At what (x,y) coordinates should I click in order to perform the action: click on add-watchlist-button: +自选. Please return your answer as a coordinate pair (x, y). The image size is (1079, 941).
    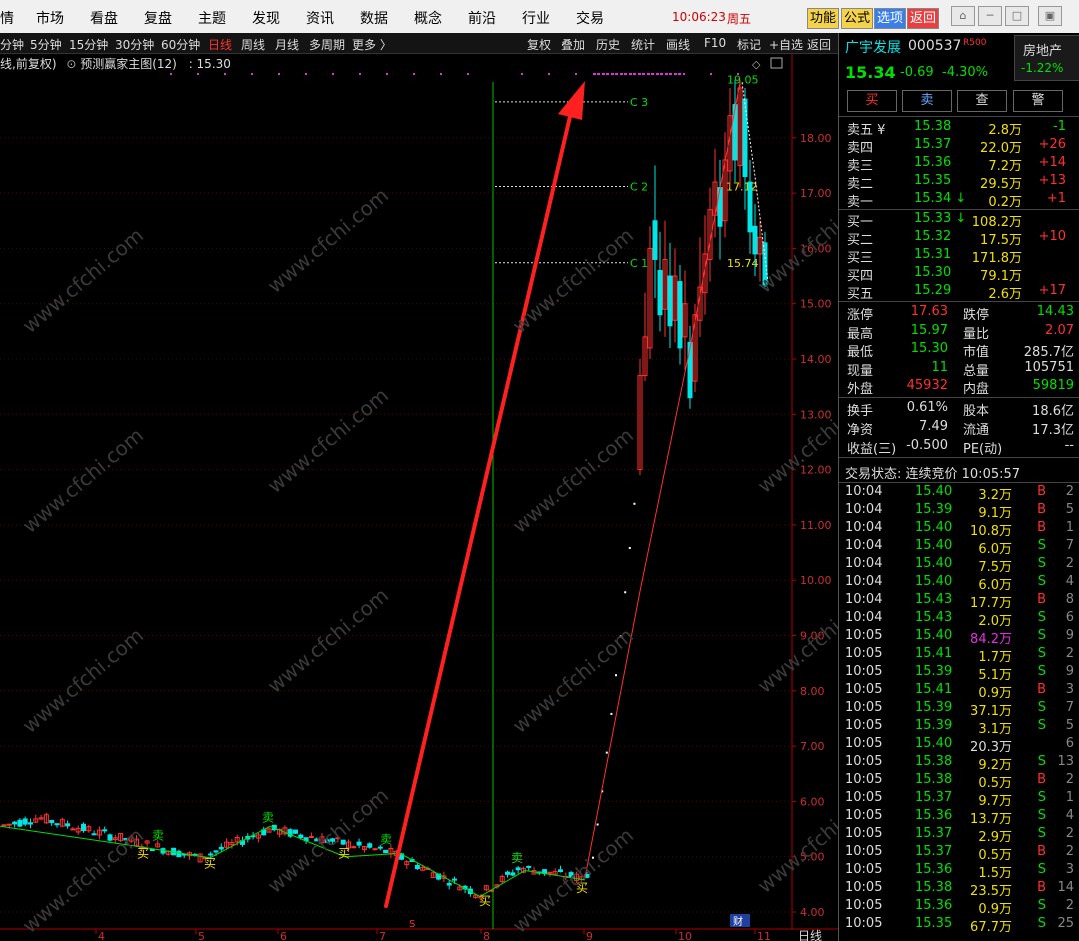
    Looking at the image, I should click on (786, 44).